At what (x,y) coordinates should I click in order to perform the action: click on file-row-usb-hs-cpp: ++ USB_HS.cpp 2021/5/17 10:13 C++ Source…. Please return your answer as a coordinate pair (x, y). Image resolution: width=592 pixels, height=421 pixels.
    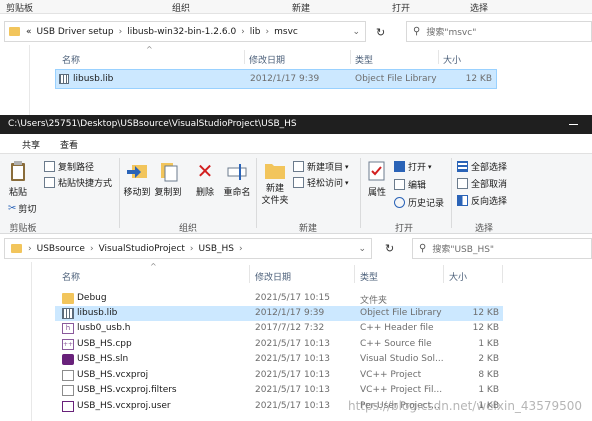
    Looking at the image, I should click on (279, 344).